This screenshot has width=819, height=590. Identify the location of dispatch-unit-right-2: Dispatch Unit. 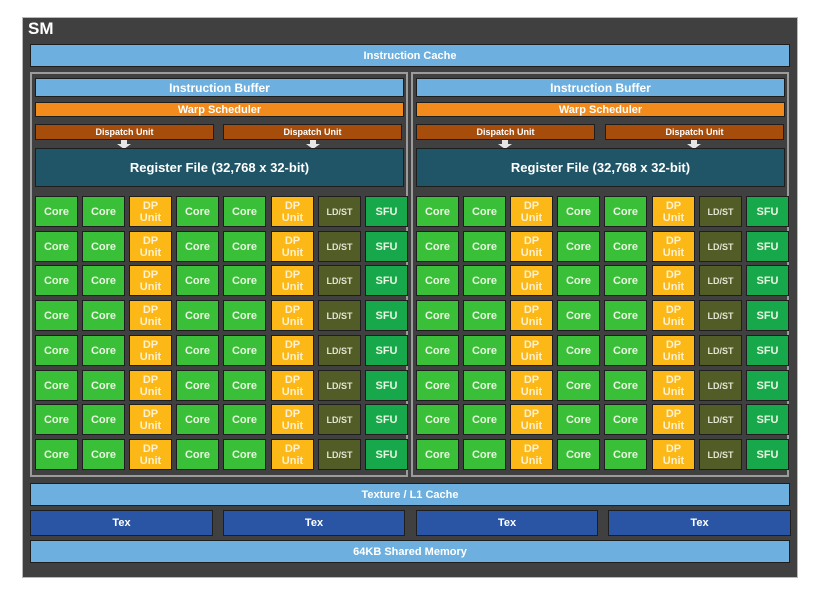
(694, 132).